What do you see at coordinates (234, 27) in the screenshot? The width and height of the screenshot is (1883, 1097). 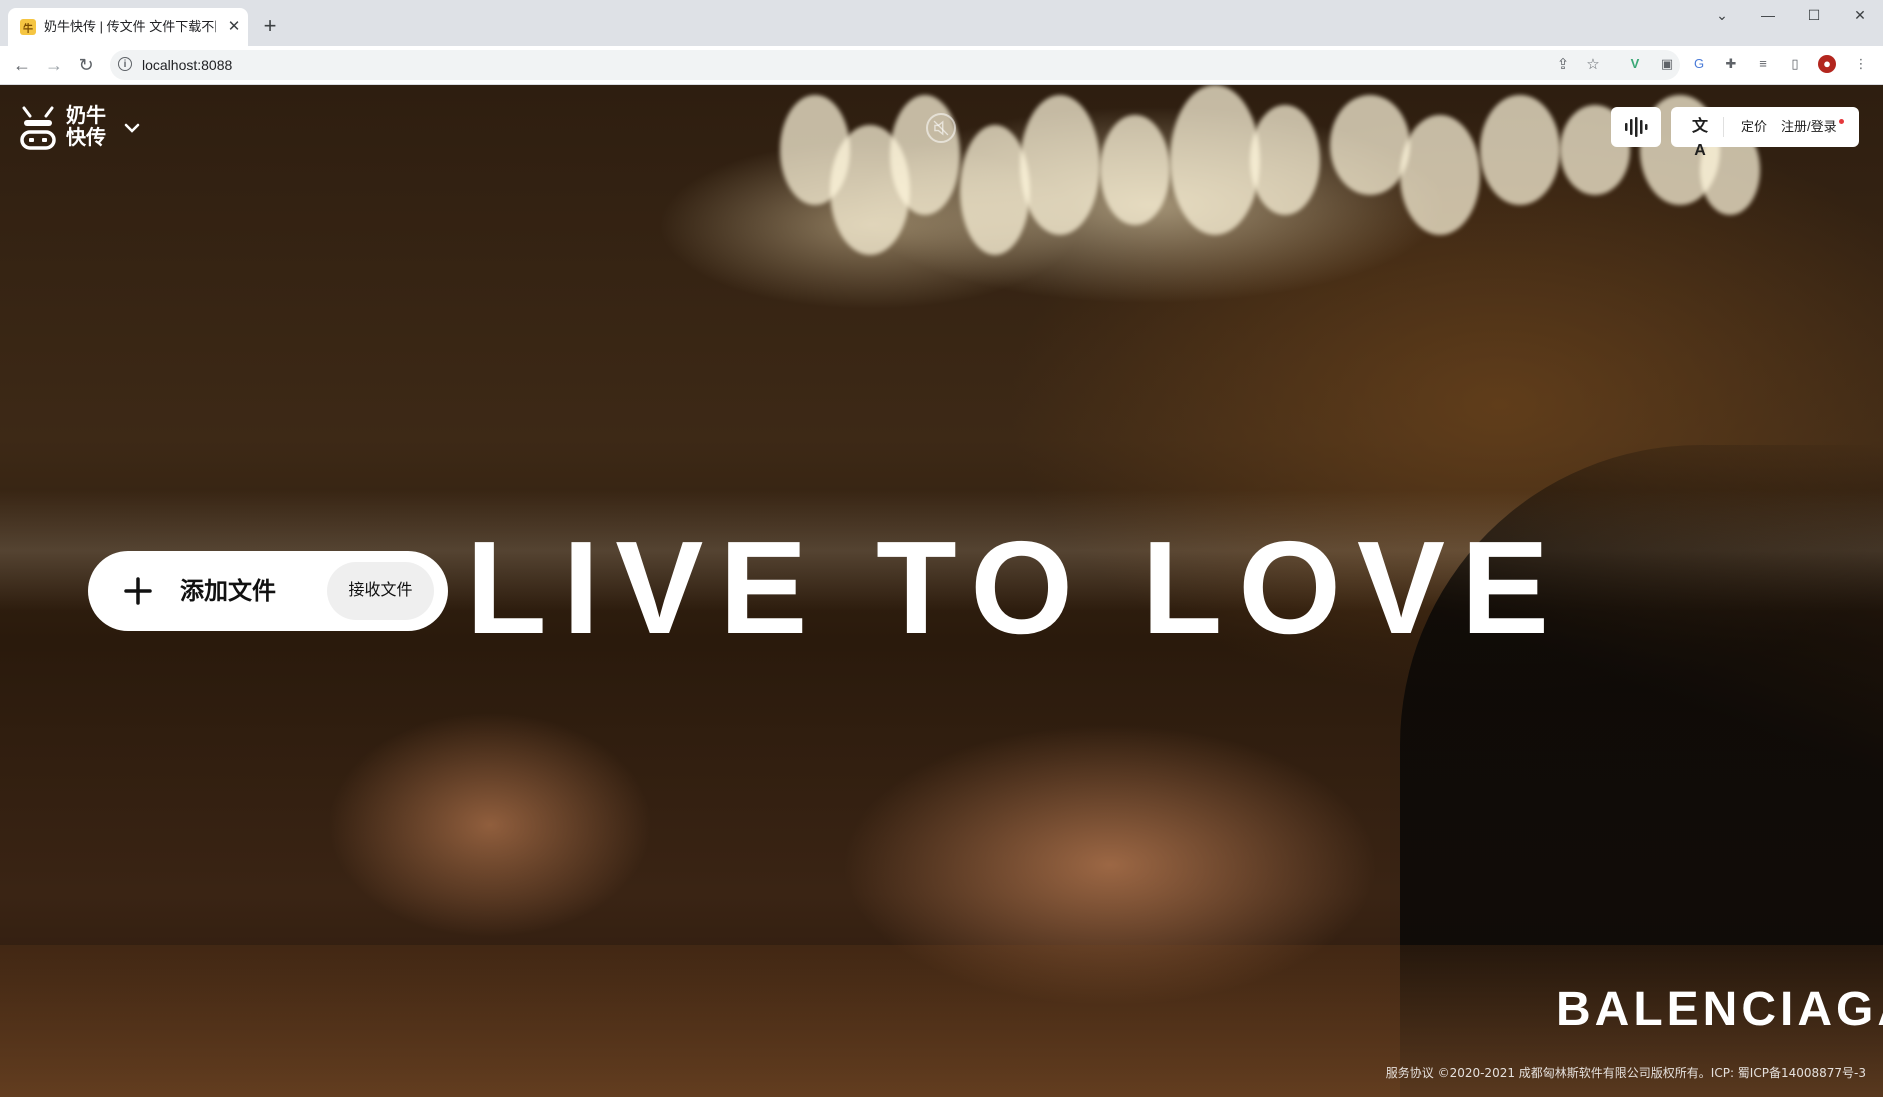 I see `tab-close-button: ✕` at bounding box center [234, 27].